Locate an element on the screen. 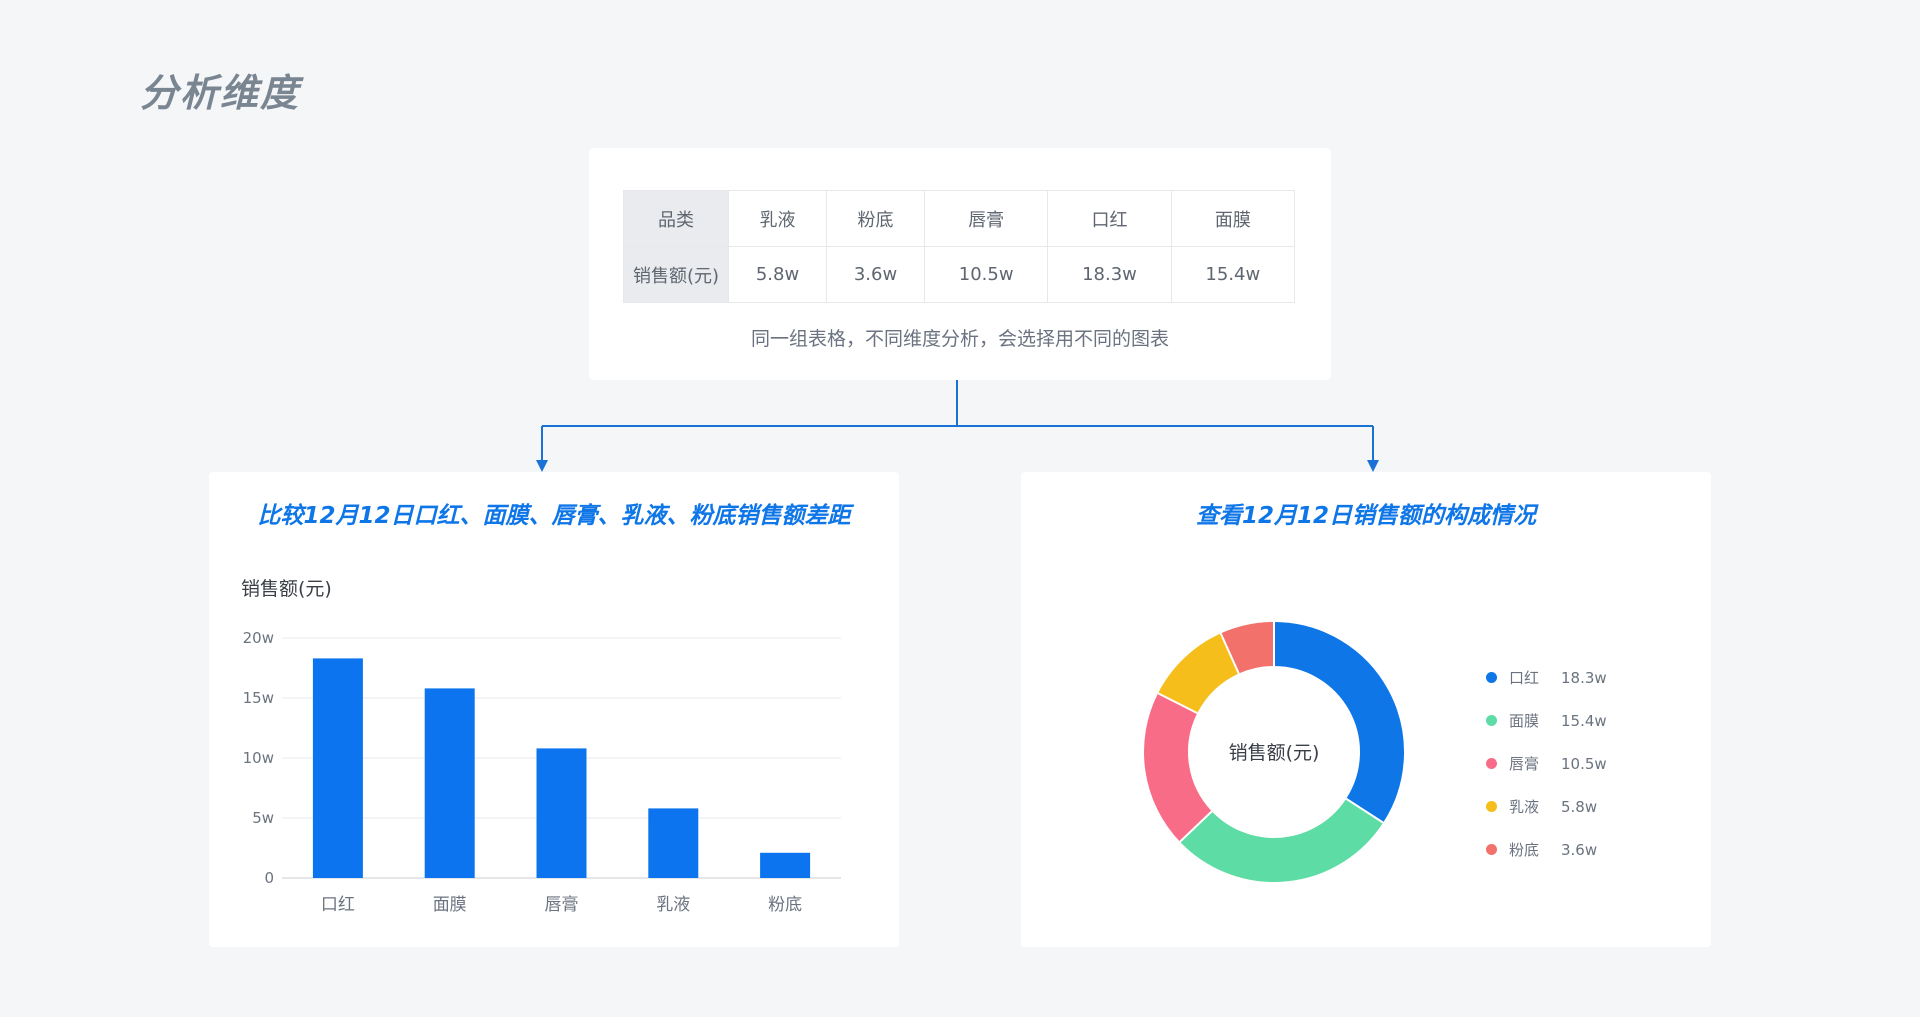  donut-legend: 口红 18.3w 面膜 15.4w 唇膏 10.5w 乳液 5.8w 粉底 3.6w is located at coordinates (1546, 763).